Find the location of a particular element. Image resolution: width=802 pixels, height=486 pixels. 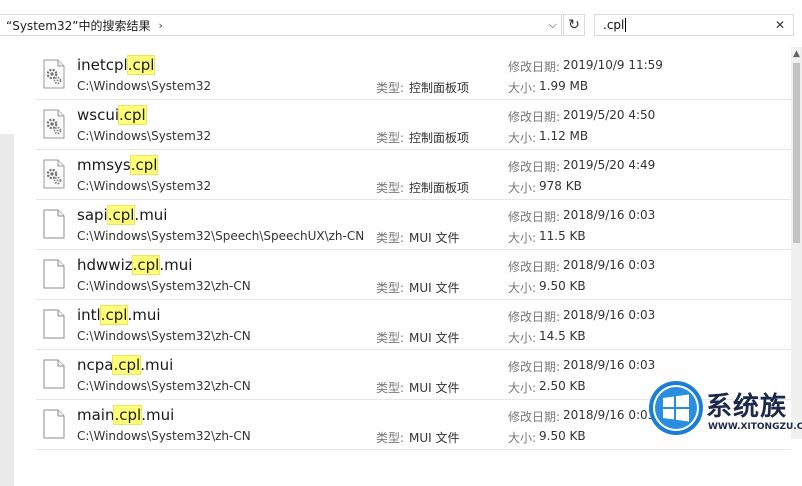

file-name-part: mmsys is located at coordinates (104, 165).